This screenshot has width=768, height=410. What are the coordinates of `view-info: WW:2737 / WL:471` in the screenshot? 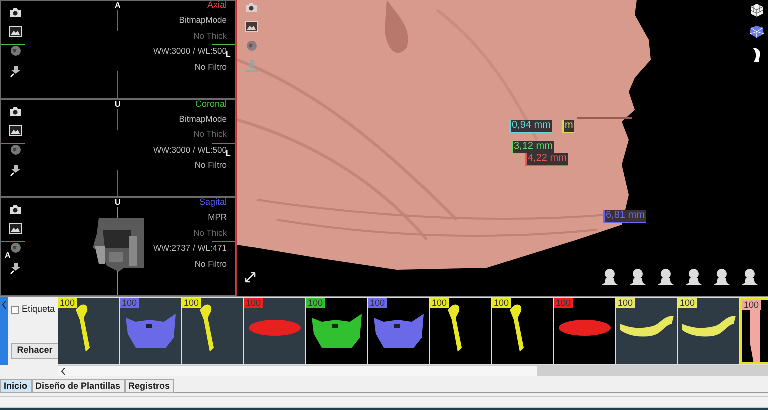 It's located at (190, 249).